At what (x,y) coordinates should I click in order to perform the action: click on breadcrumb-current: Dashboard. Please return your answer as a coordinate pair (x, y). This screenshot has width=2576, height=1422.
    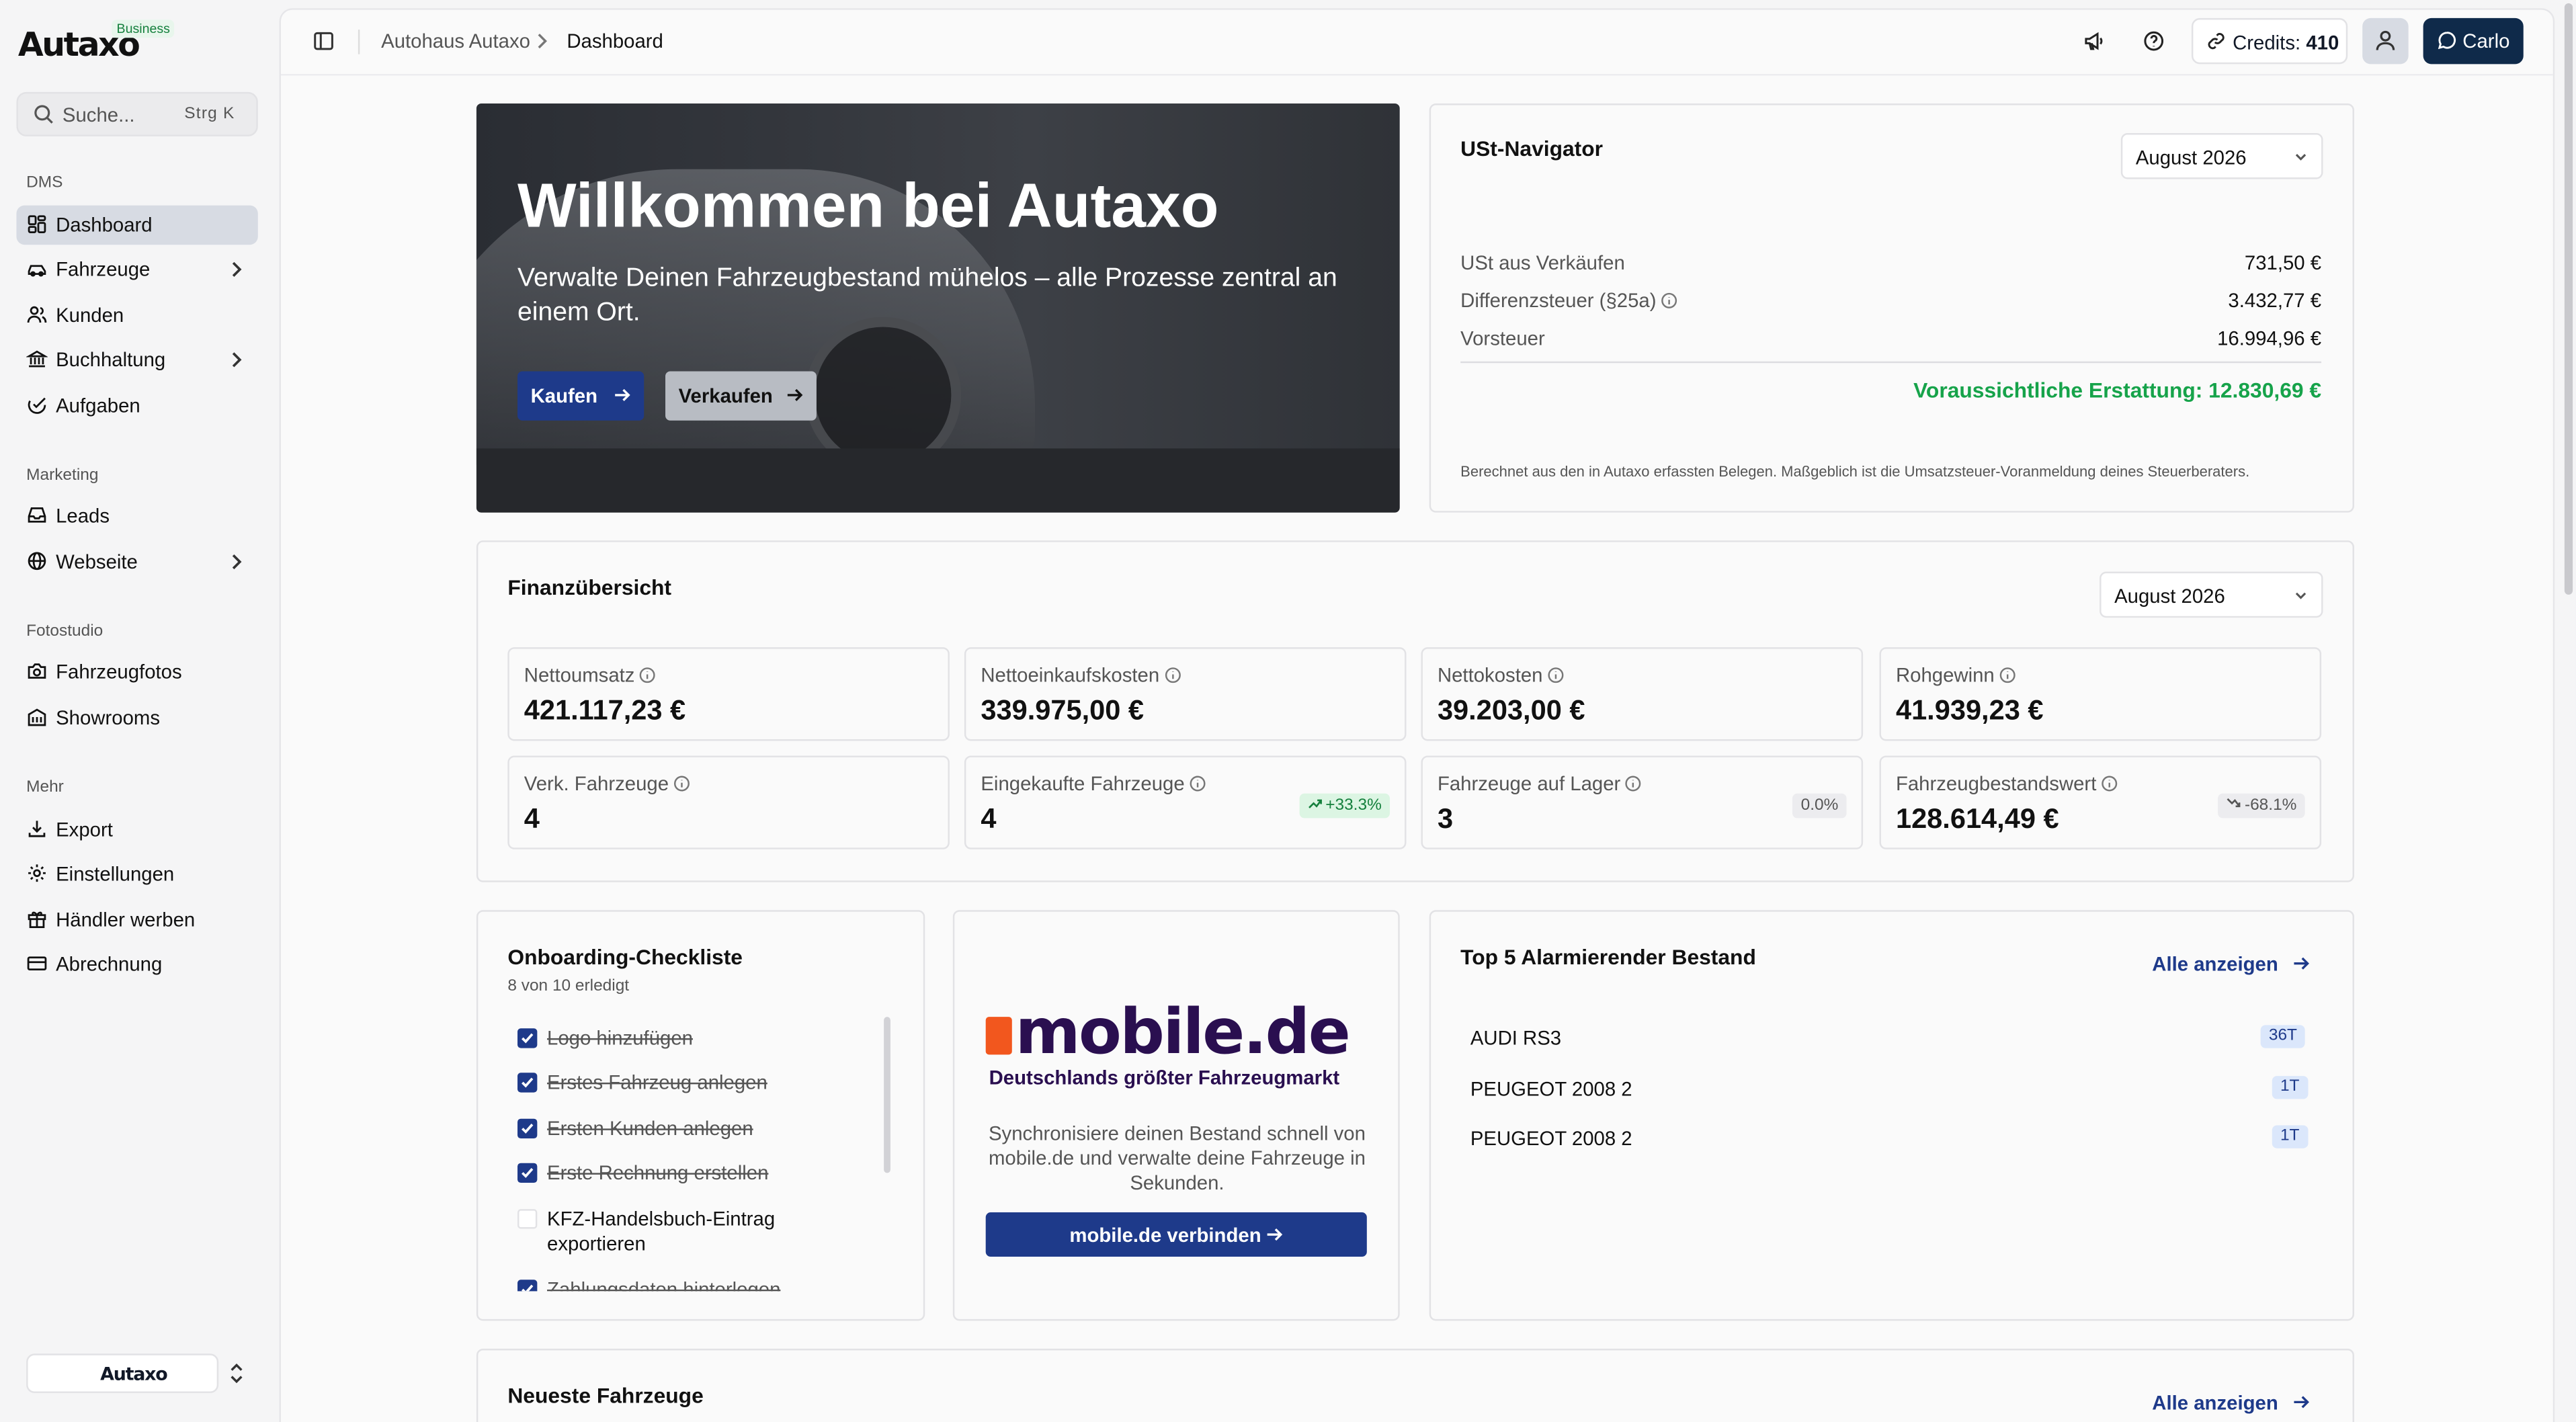
    Looking at the image, I should click on (615, 41).